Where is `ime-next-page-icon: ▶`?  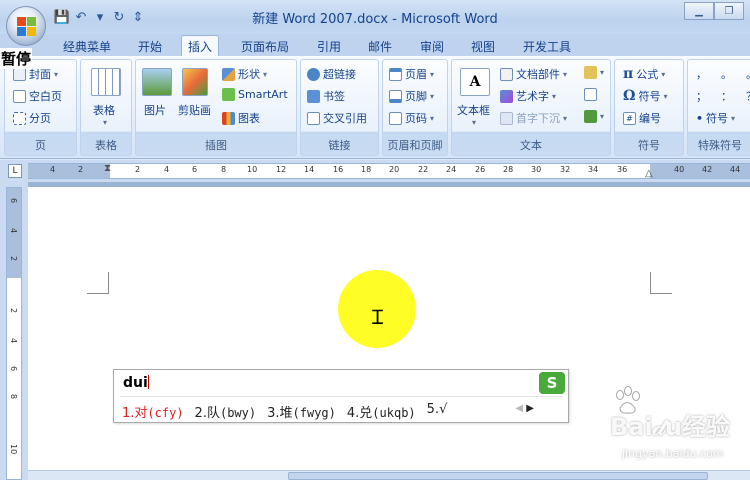 ime-next-page-icon: ▶ is located at coordinates (530, 408).